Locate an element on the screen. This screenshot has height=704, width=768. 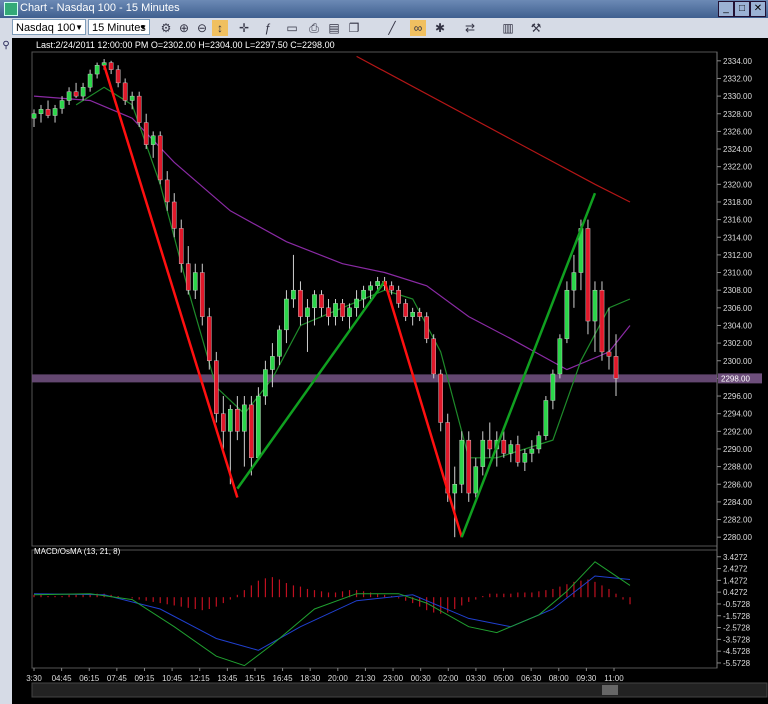
x-tick-label: 05:00 is located at coordinates (504, 678).